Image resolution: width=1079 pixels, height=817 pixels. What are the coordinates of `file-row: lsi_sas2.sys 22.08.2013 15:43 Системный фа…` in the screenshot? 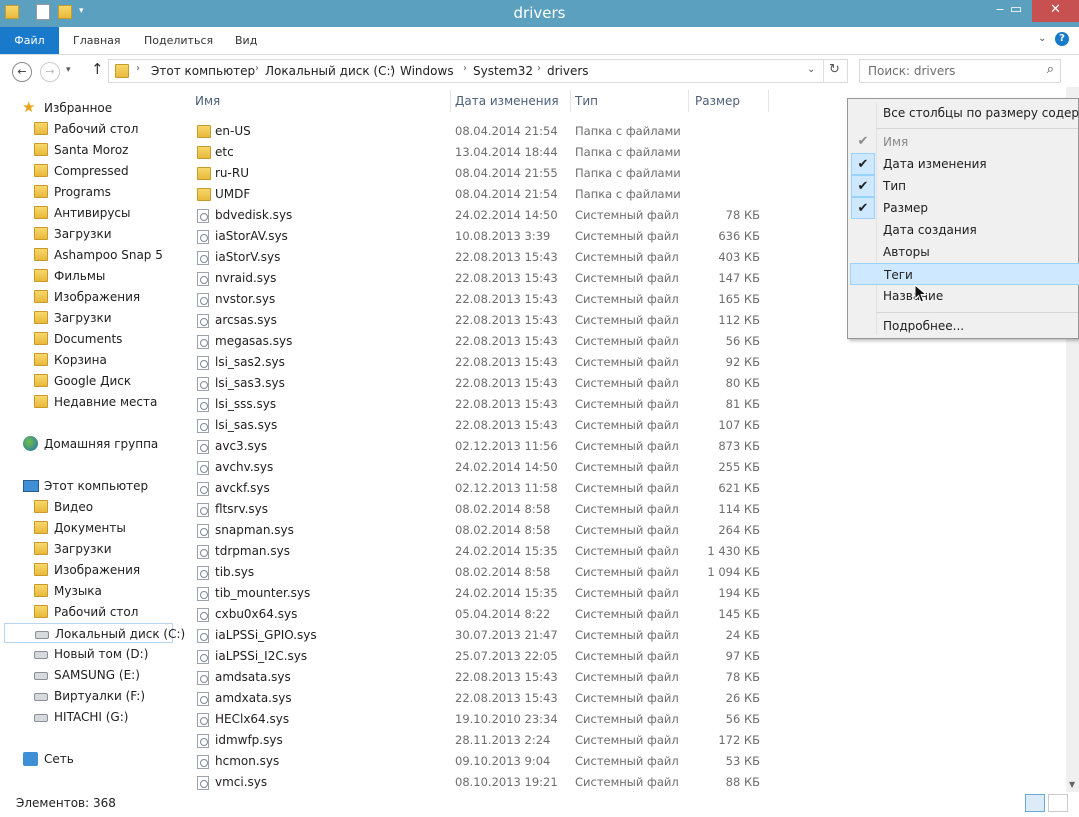 It's located at (500, 362).